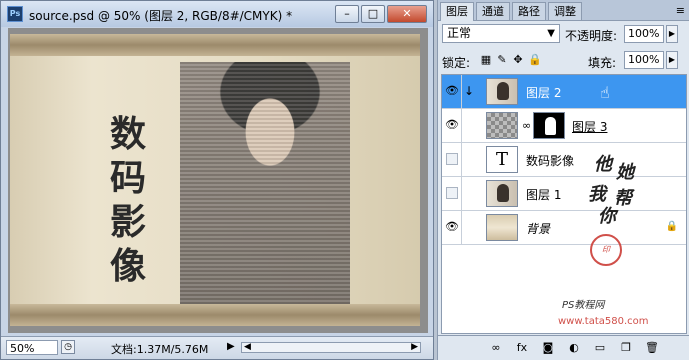  I want to click on minimize-button: –, so click(347, 14).